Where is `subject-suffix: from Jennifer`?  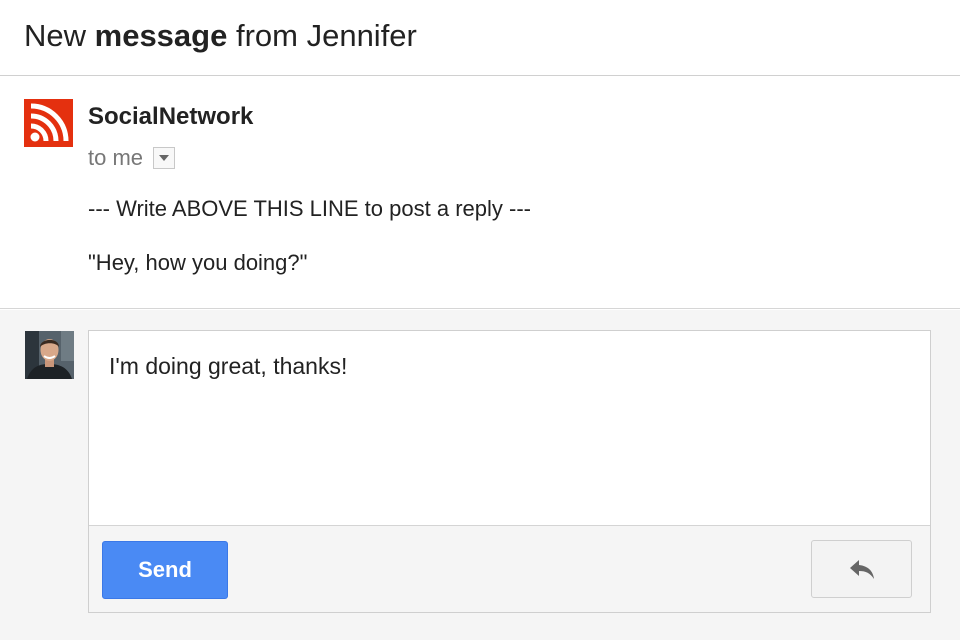 subject-suffix: from Jennifer is located at coordinates (322, 35).